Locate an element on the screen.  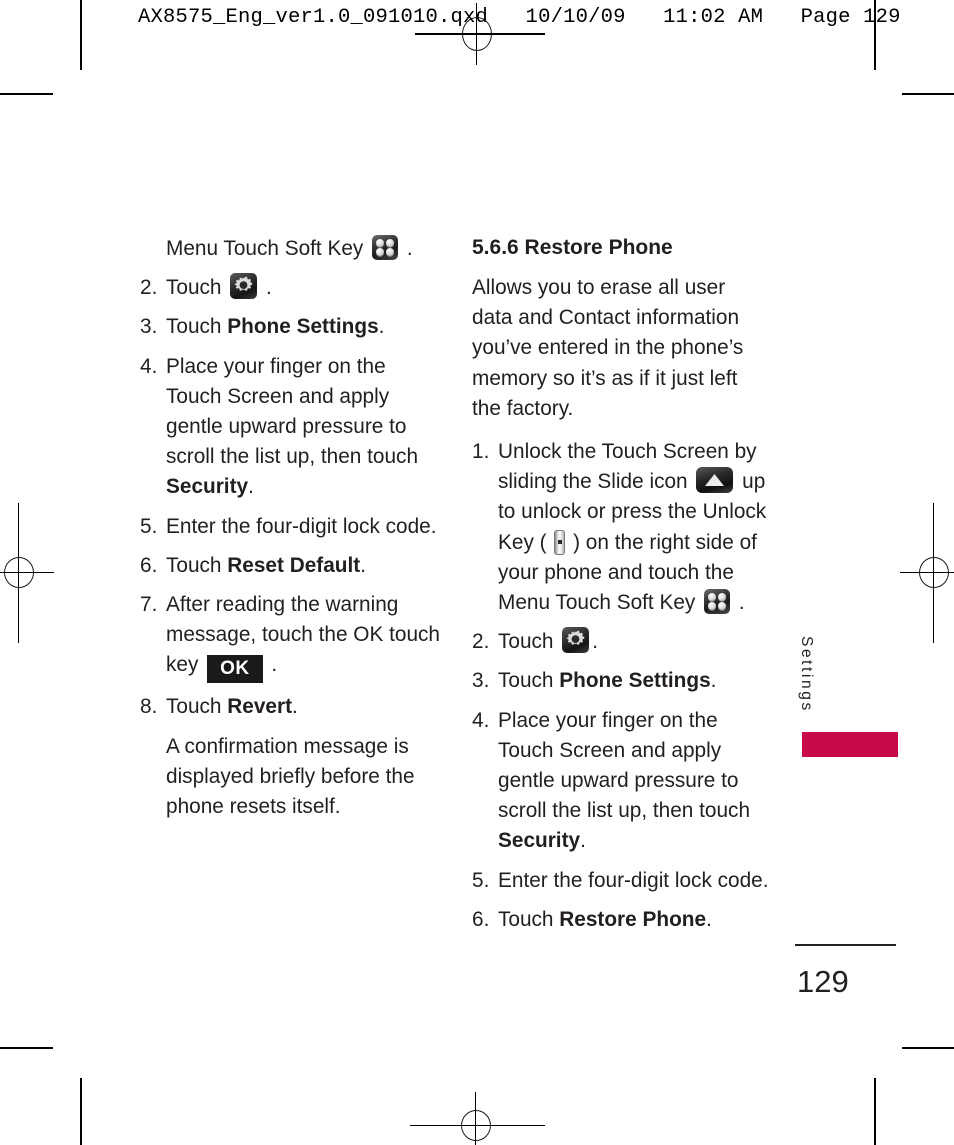
crop-mark-top-right-horizontal is located at coordinates (928, 94).